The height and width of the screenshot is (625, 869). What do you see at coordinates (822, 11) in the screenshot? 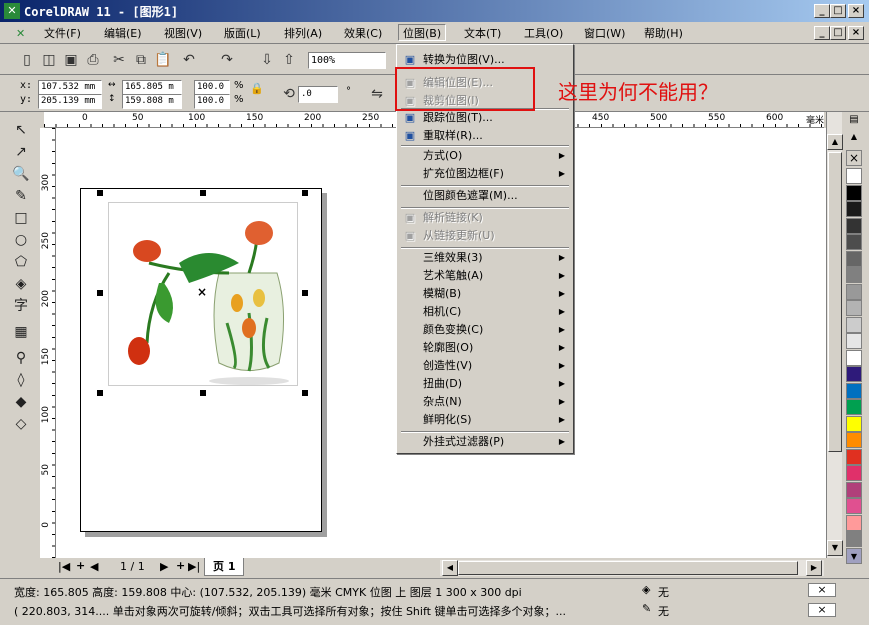
I see `minimize-button: _` at bounding box center [822, 11].